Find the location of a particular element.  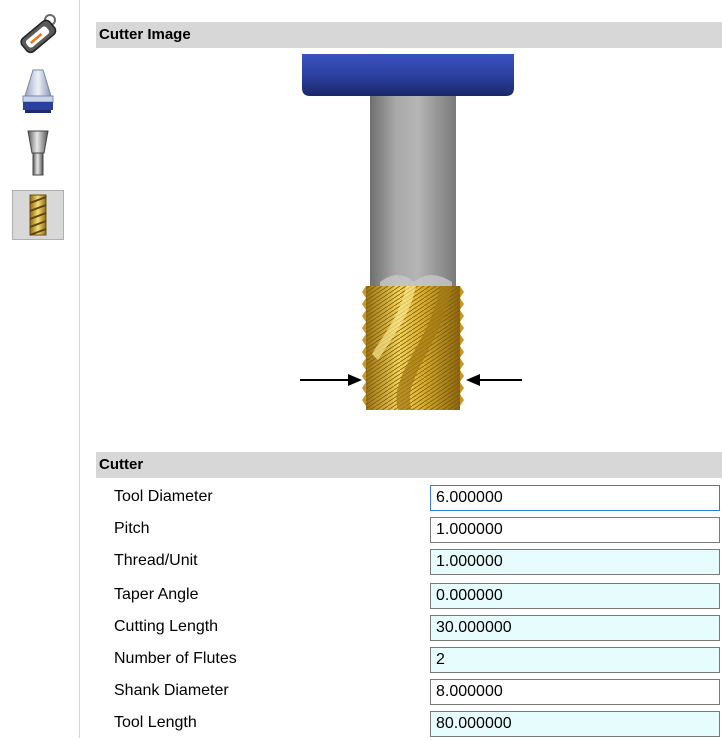

number-of-flutes-label: Number of Flutes is located at coordinates (175, 658).